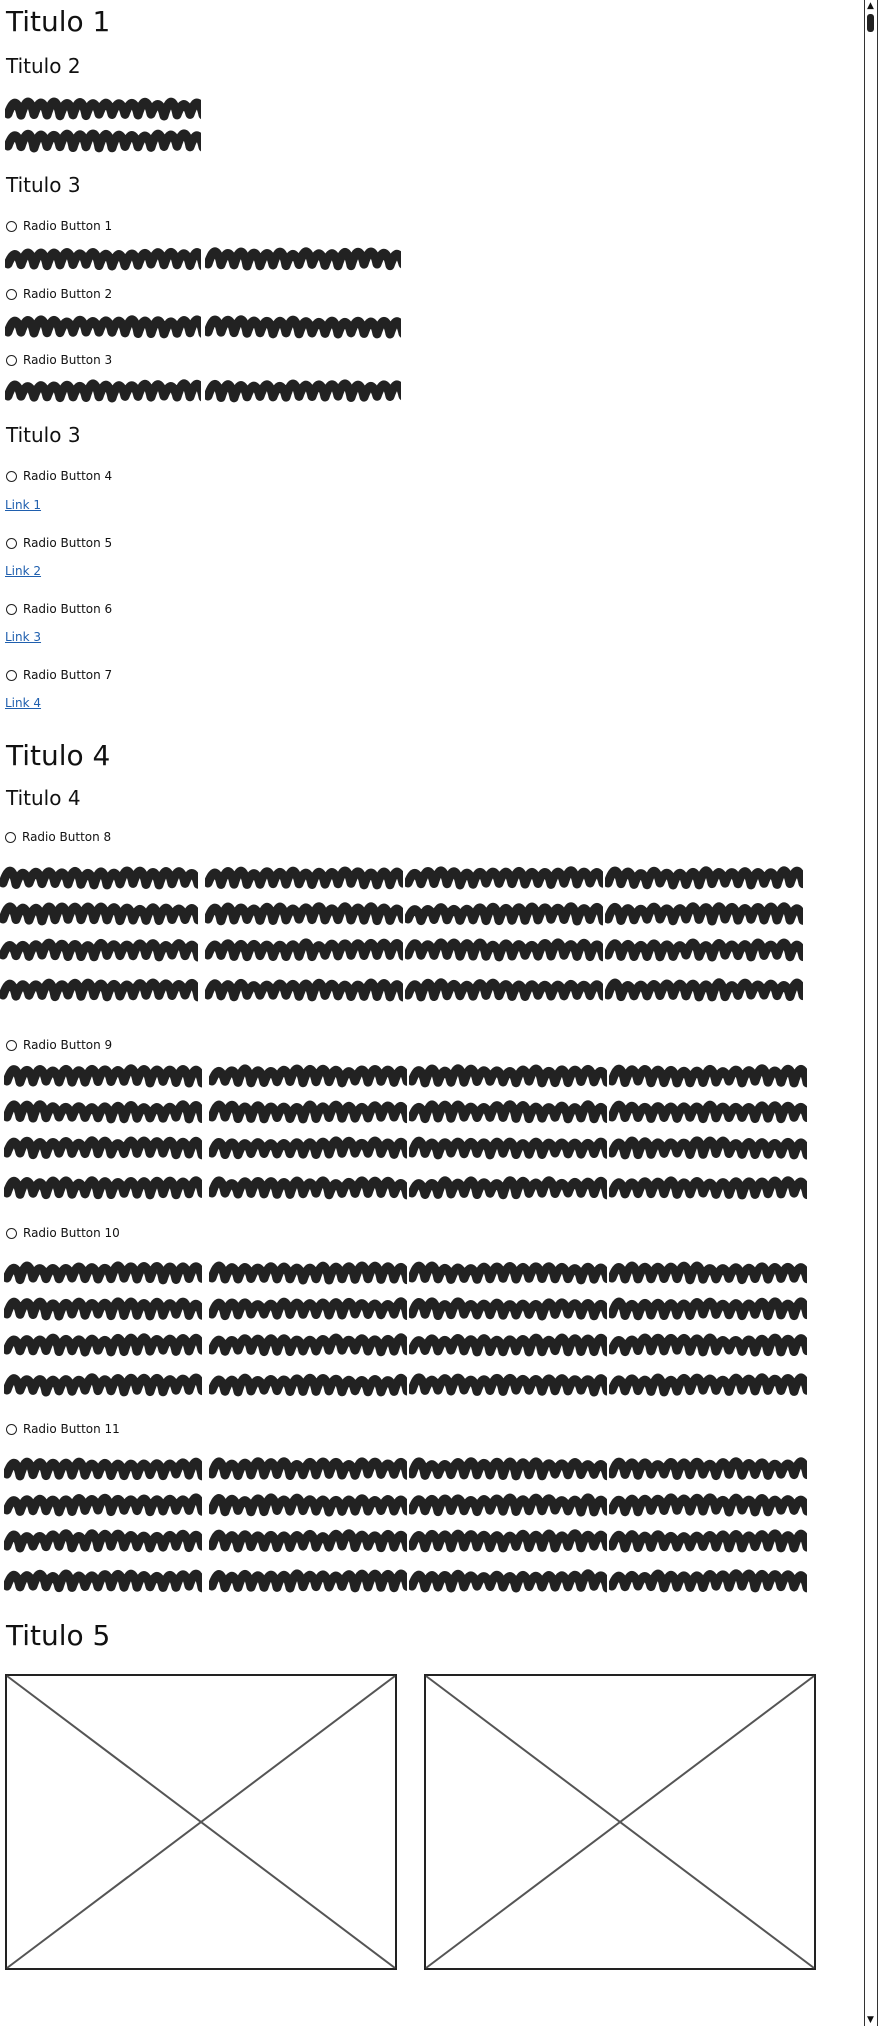 This screenshot has width=880, height=2026. What do you see at coordinates (59, 543) in the screenshot?
I see `radio-button-5: Radio Button 5` at bounding box center [59, 543].